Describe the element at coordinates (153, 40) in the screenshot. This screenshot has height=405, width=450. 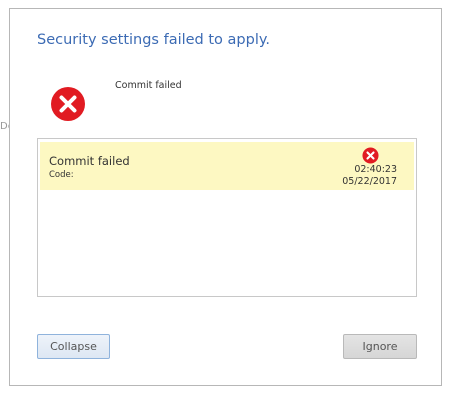
I see `dialog-title: Security settings failed to apply.` at that location.